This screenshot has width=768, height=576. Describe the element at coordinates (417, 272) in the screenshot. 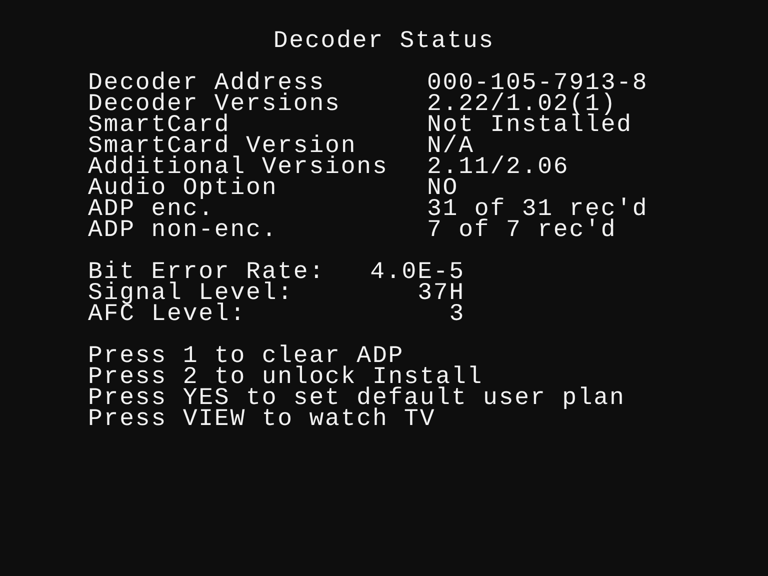

I see `signal-value: 4.0E-5` at that location.